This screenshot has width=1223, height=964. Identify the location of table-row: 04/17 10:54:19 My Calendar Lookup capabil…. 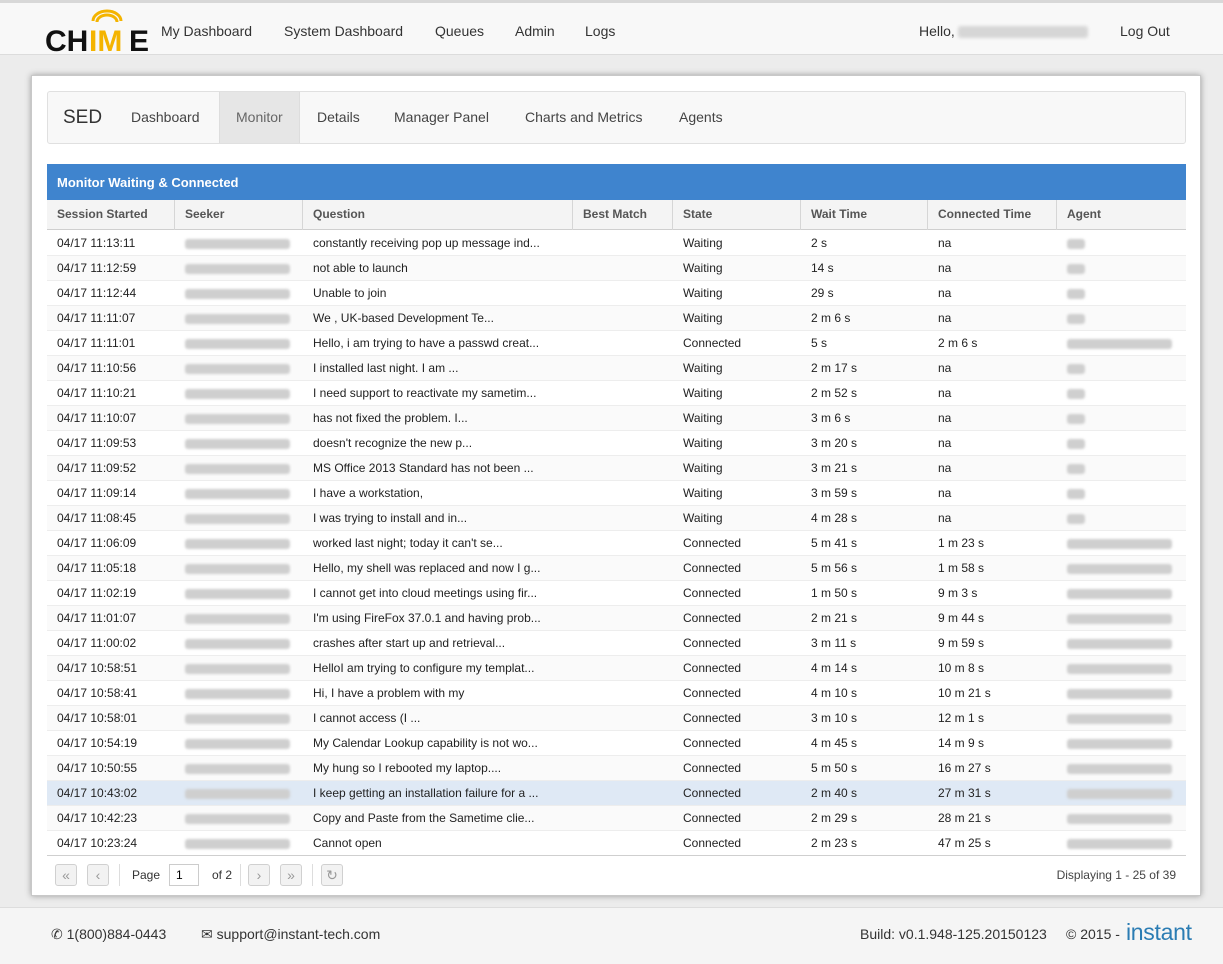
(616, 743).